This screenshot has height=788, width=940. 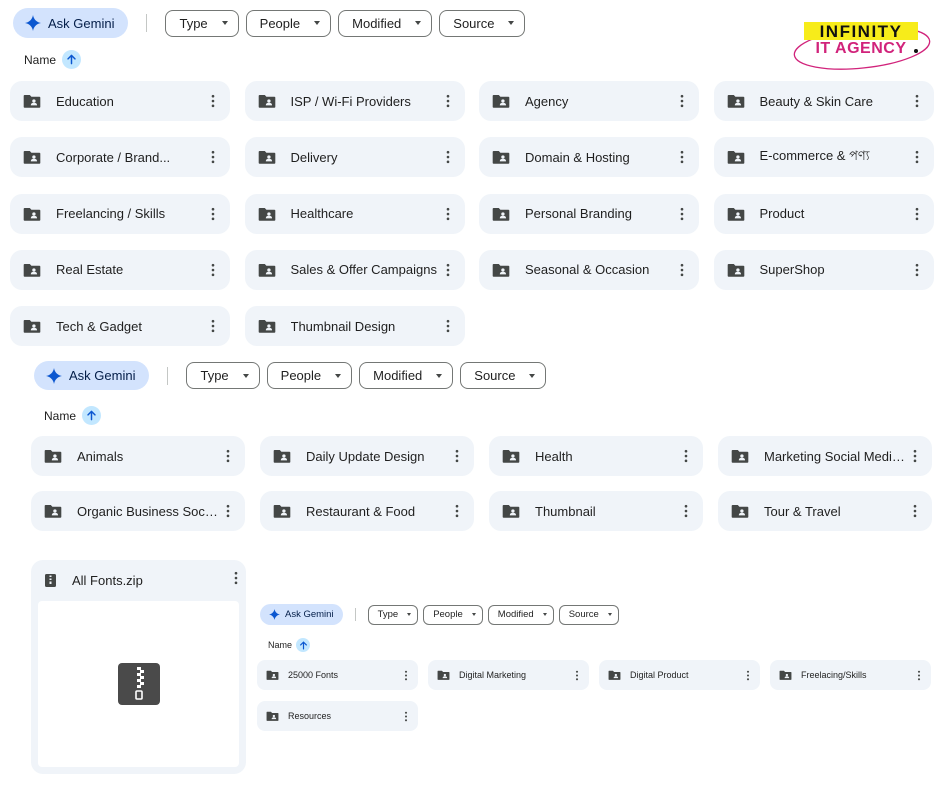 What do you see at coordinates (596, 456) in the screenshot?
I see `folder-item-health: Health` at bounding box center [596, 456].